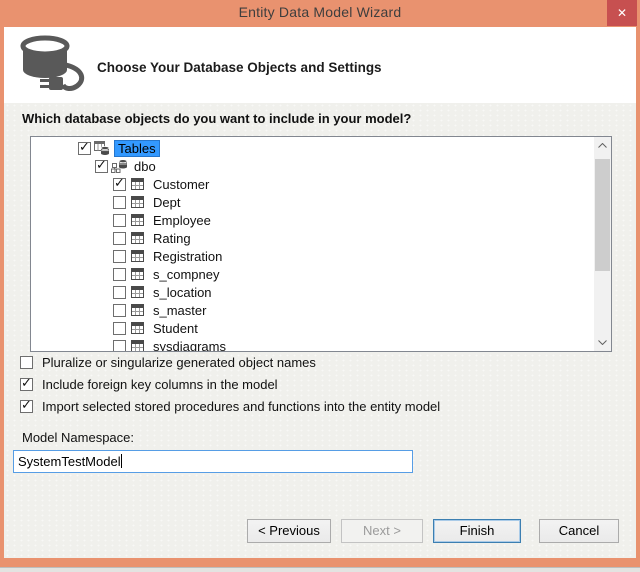  Describe the element at coordinates (312, 292) in the screenshot. I see `tree-item-table: s_location` at that location.